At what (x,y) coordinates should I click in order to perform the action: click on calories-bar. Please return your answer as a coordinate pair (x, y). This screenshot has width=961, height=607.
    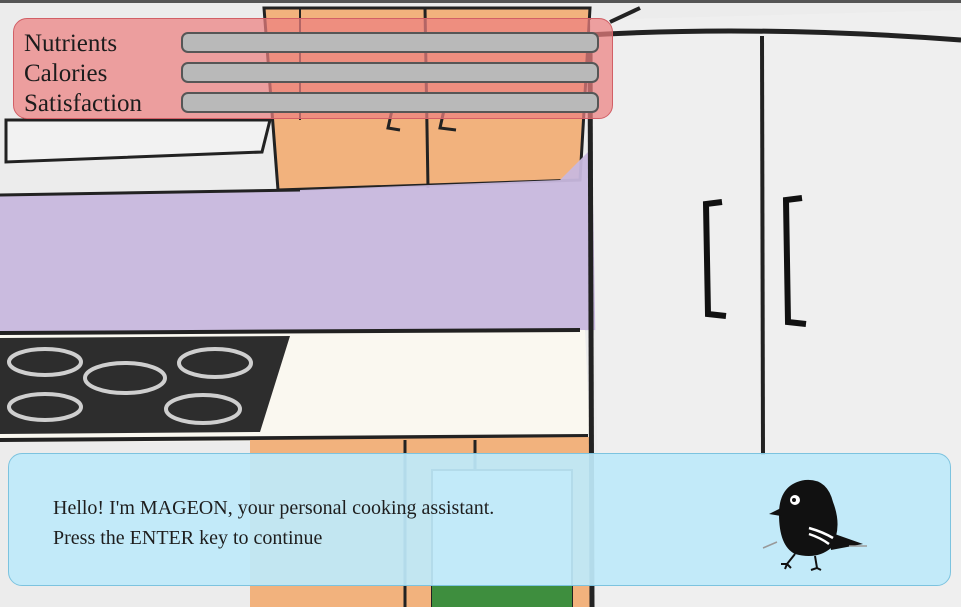
    Looking at the image, I should click on (390, 72).